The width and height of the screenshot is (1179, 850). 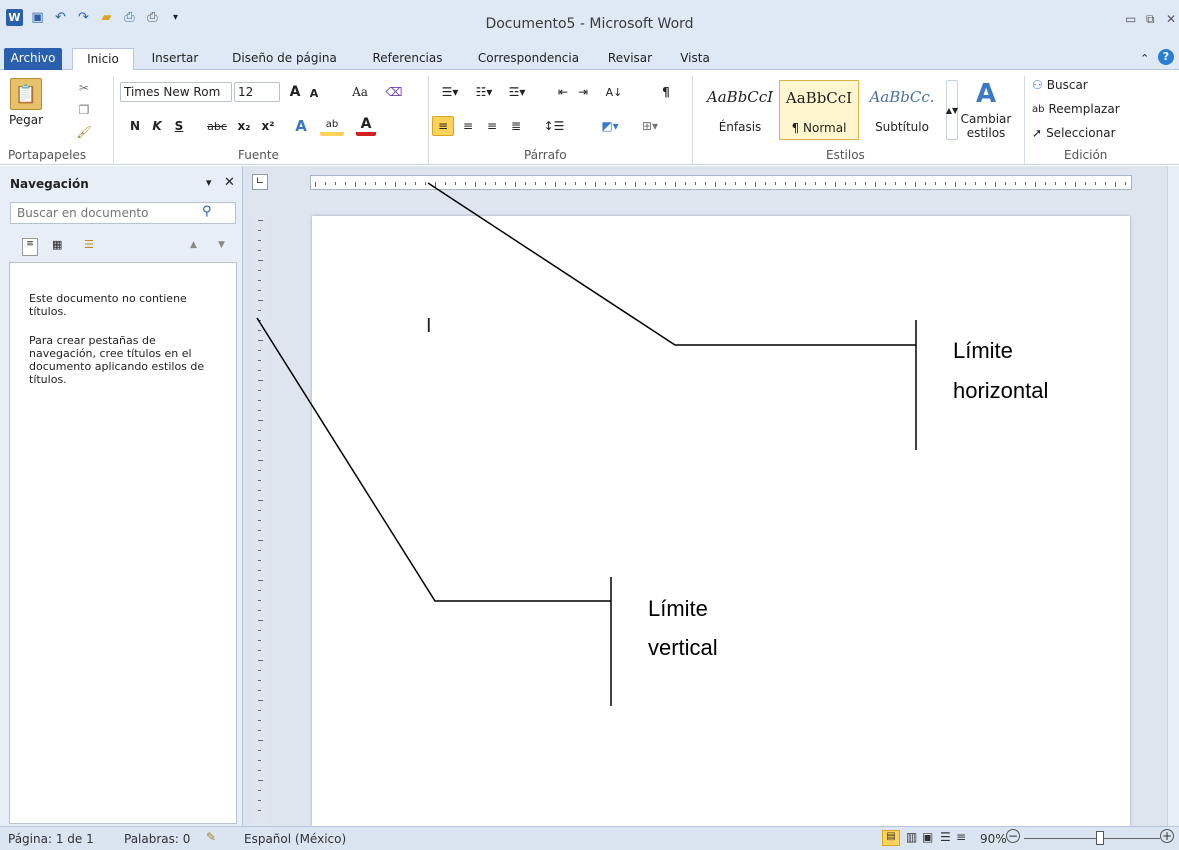 I want to click on status-language: Español (México), so click(x=295, y=839).